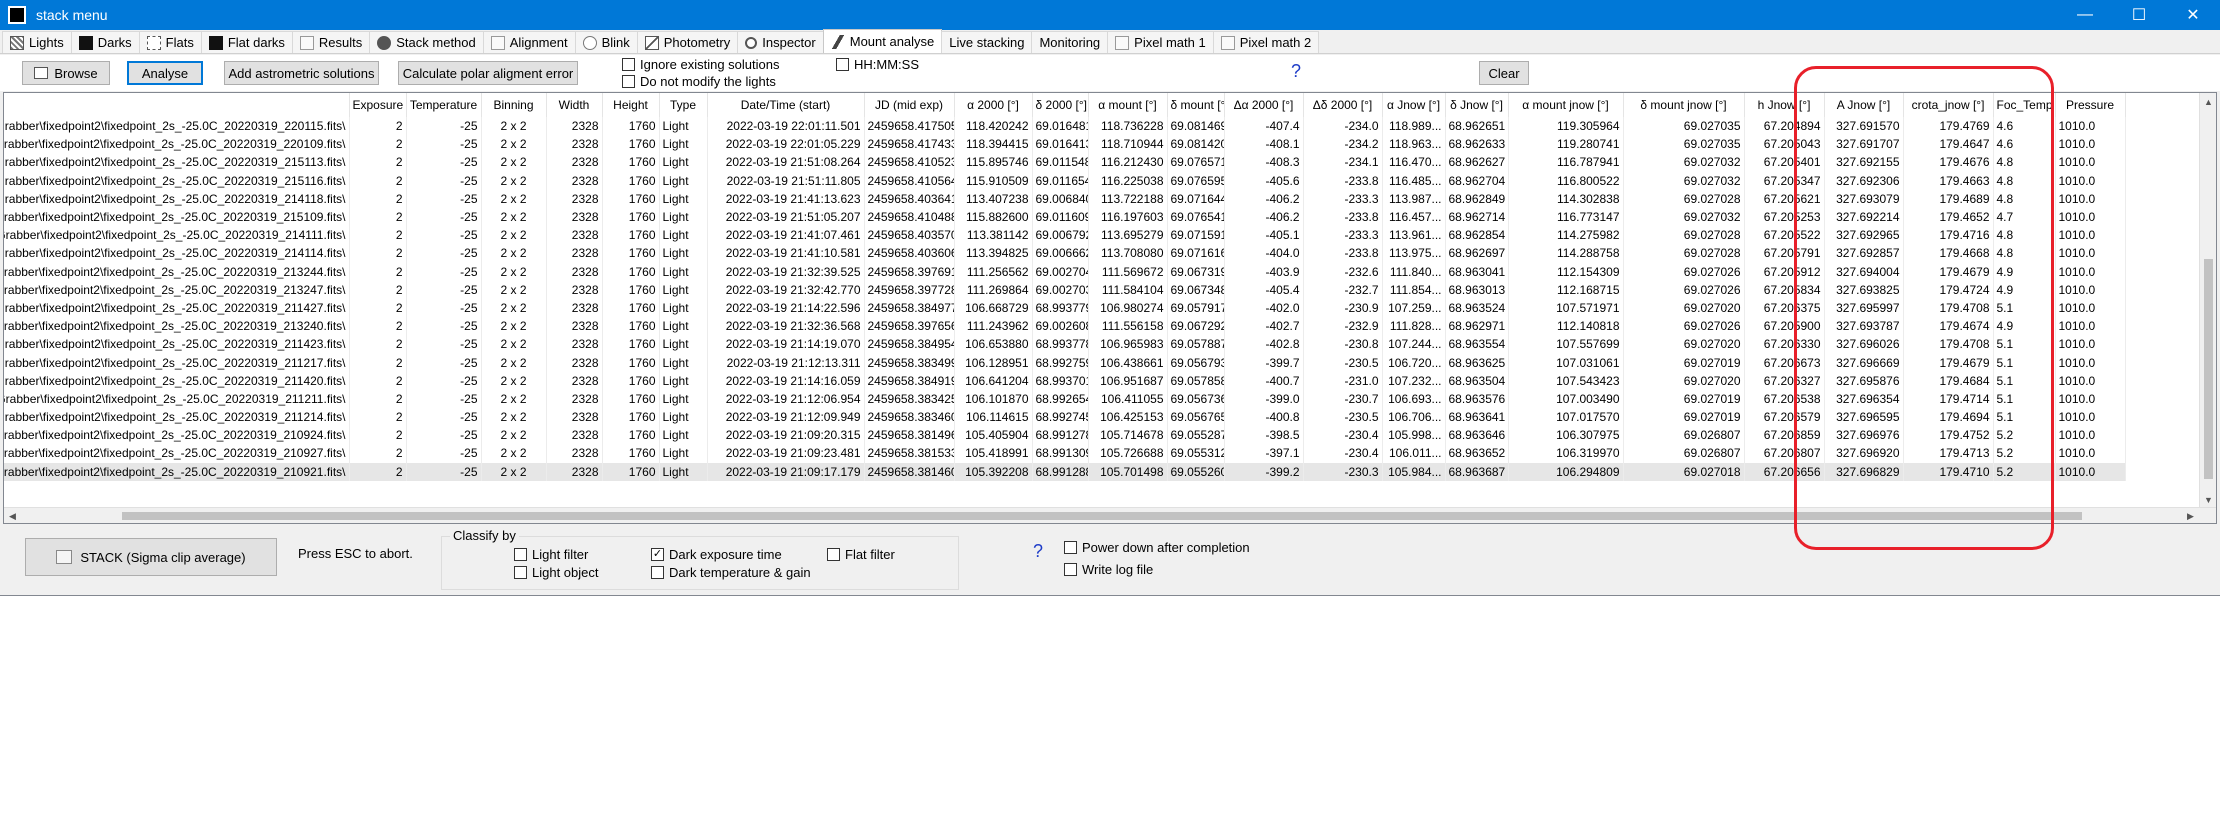 The height and width of the screenshot is (823, 2220). I want to click on tab-inspector: Inspector, so click(780, 42).